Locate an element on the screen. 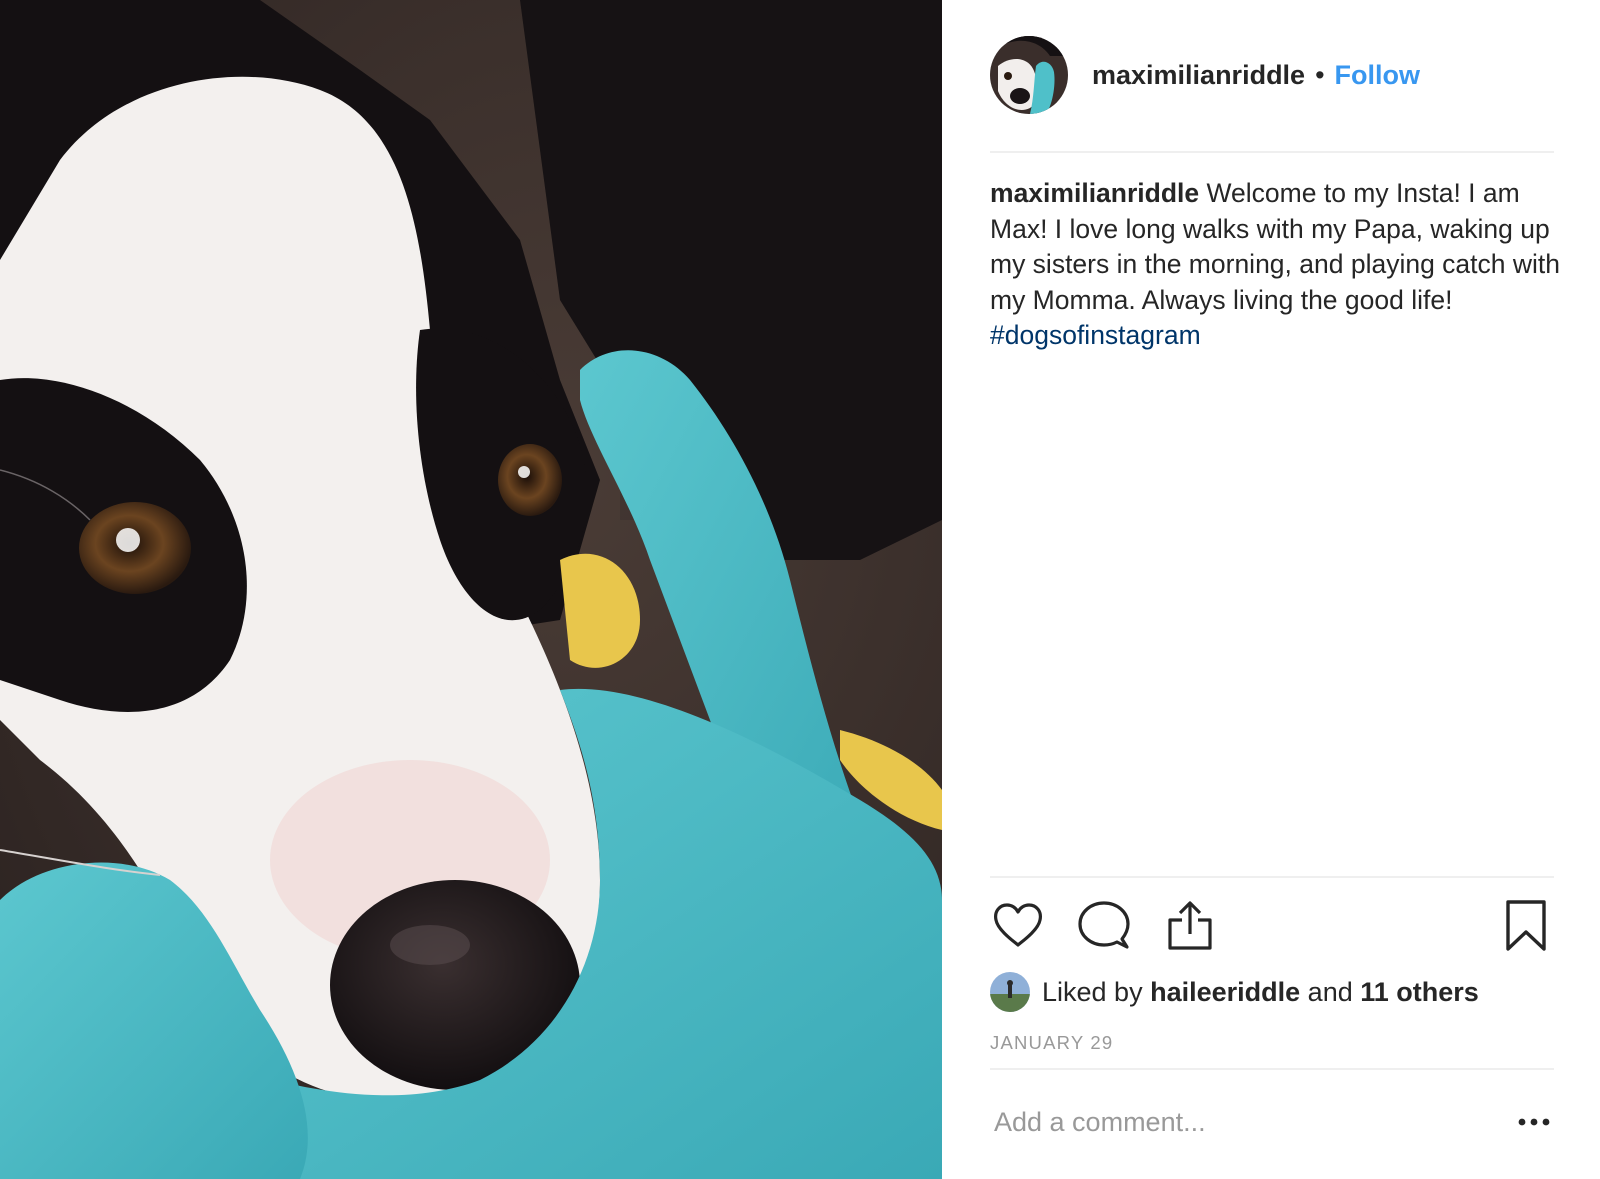 This screenshot has width=1600, height=1179. comment-divider is located at coordinates (1272, 1069).